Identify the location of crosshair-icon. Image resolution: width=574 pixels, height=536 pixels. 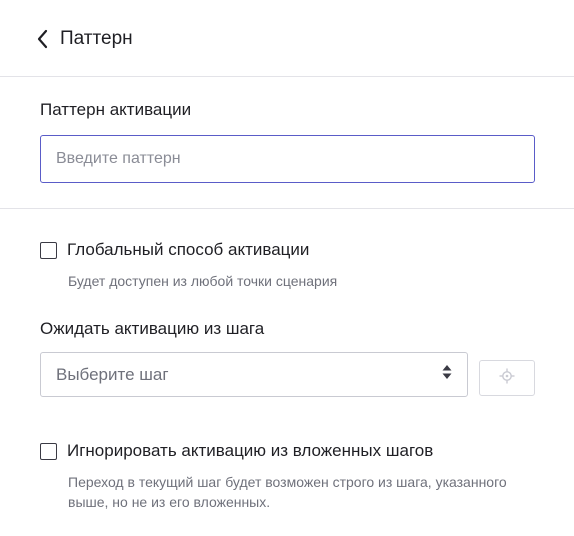
(507, 378).